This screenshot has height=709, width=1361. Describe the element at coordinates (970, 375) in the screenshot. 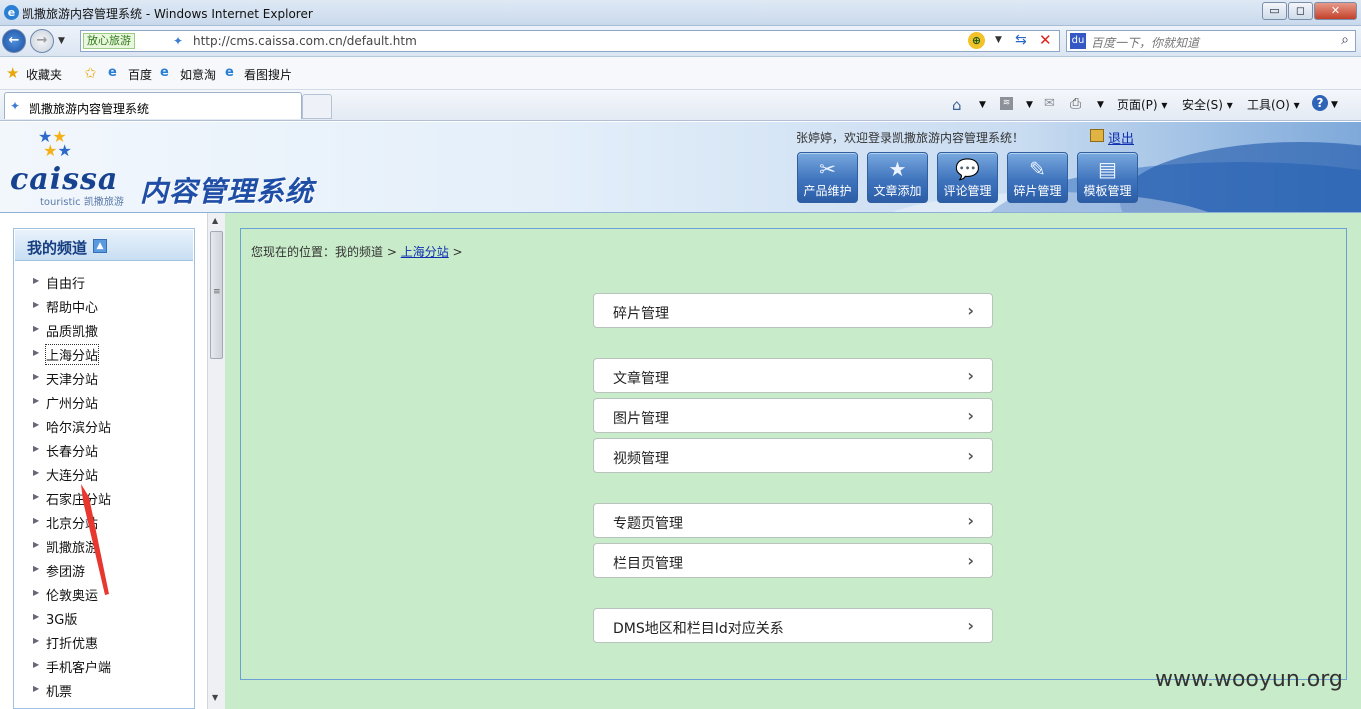

I see `chevron-right-icon: ›` at that location.